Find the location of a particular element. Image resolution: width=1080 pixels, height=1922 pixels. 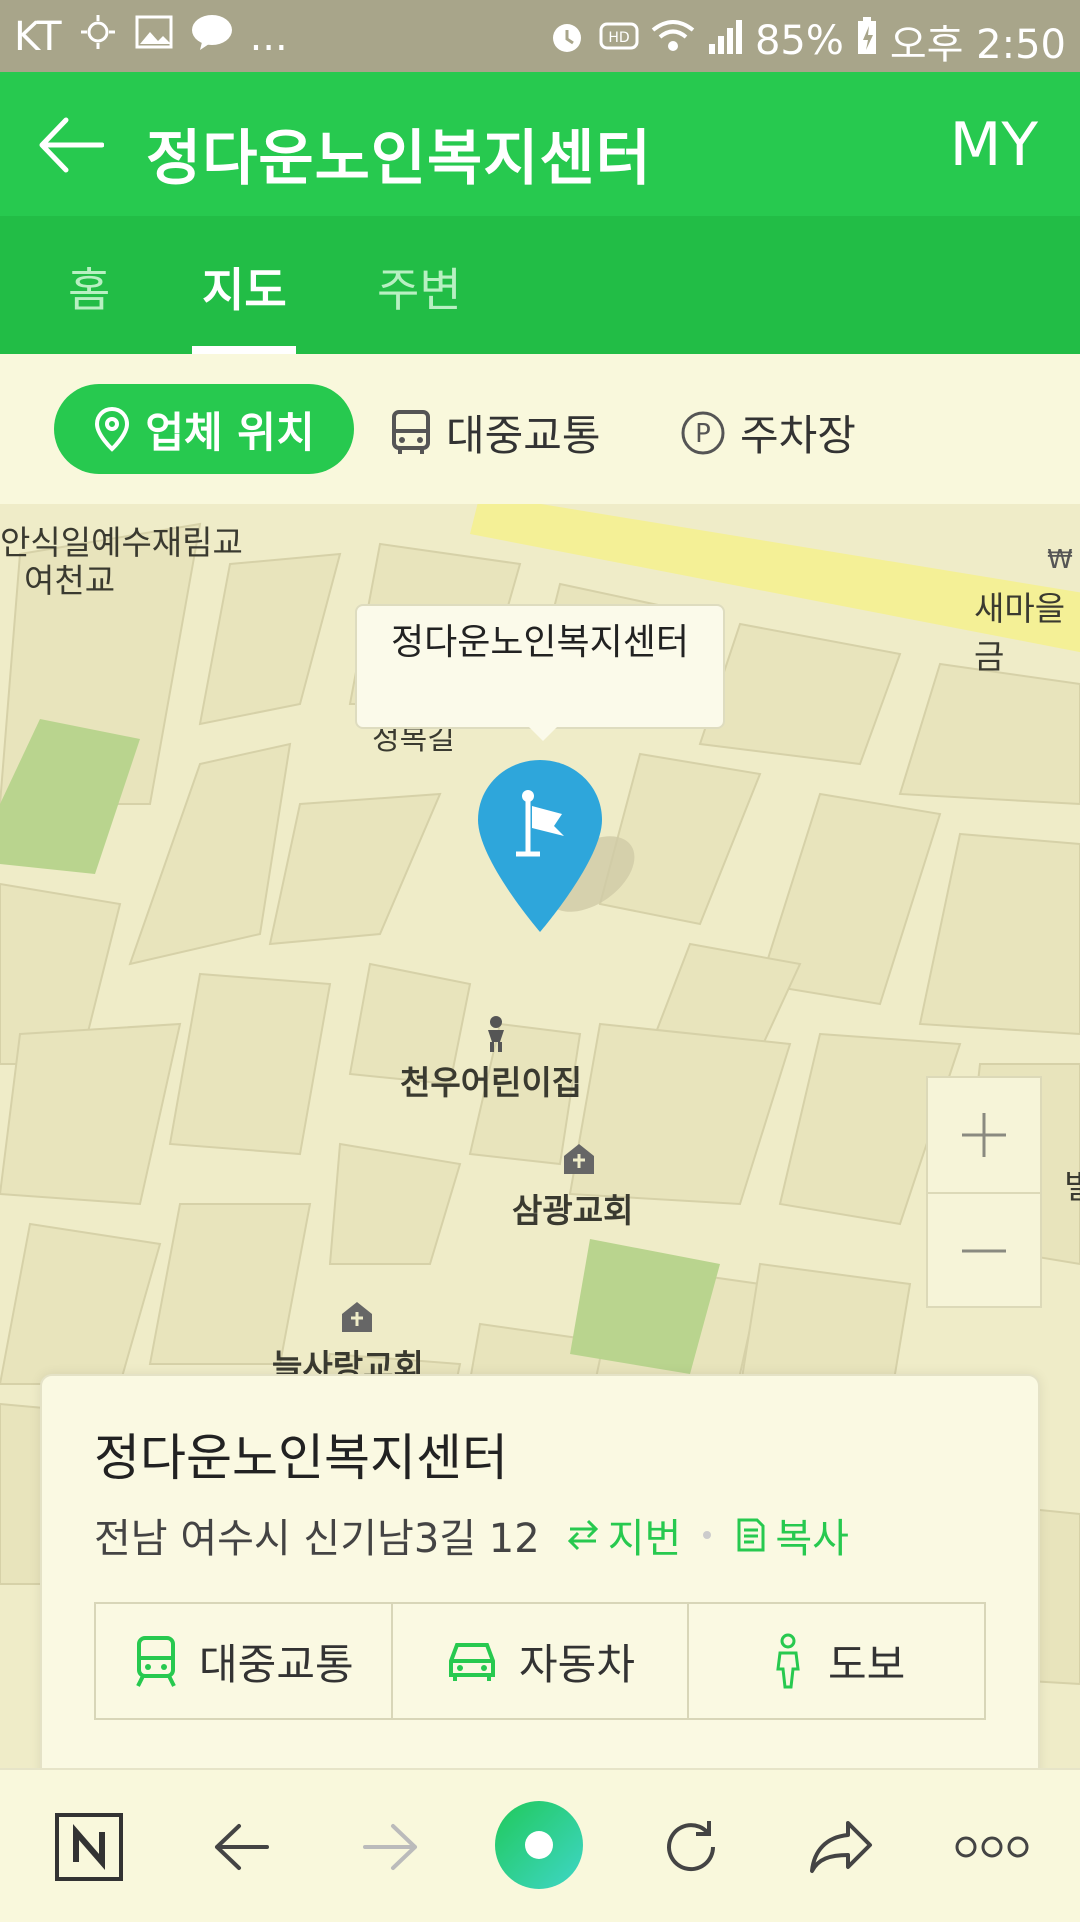

map-filter-bar: 업체 위치 대중교통 P 주차장 is located at coordinates (540, 429).